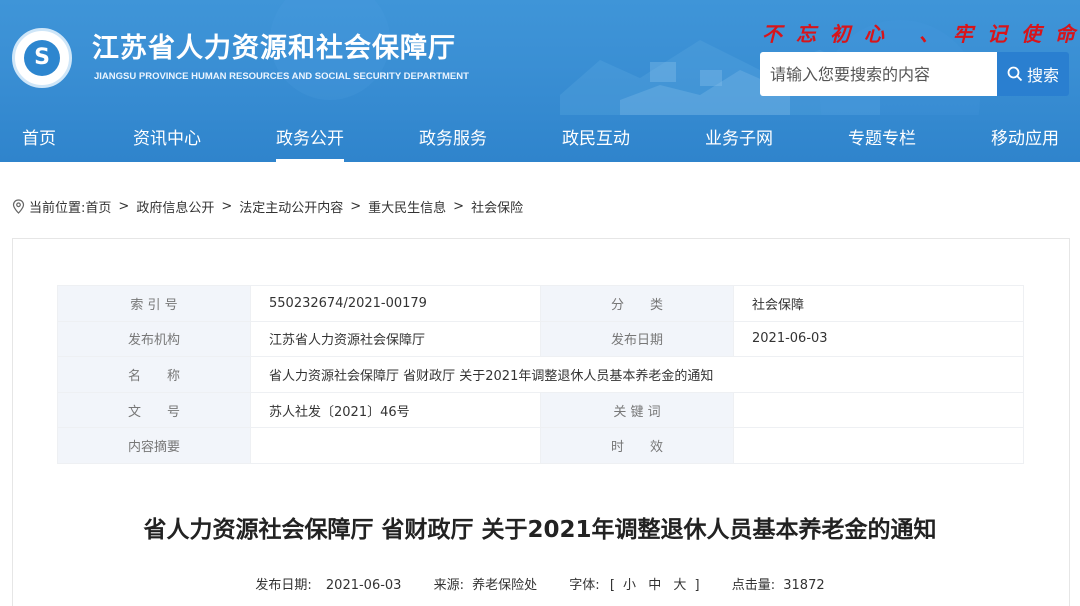  I want to click on table-row: 内容摘要 时 效, so click(540, 445).